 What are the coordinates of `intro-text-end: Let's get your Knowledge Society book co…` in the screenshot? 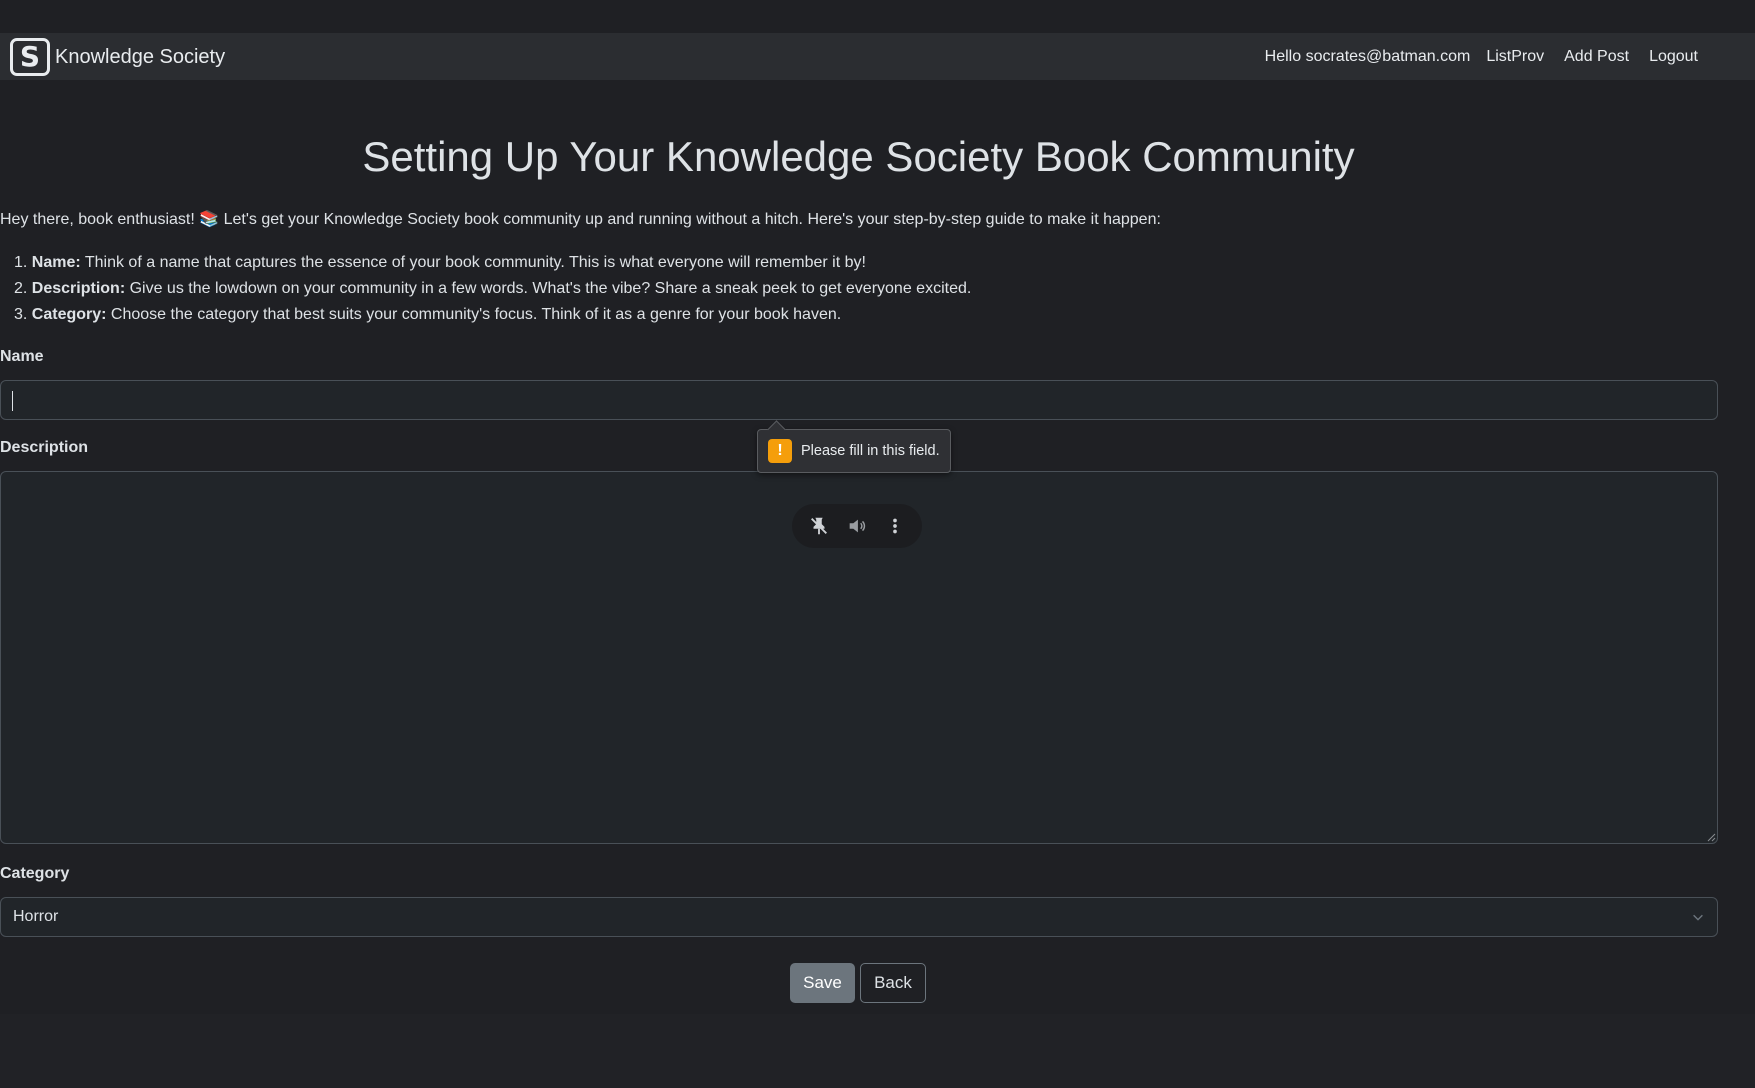 It's located at (690, 219).